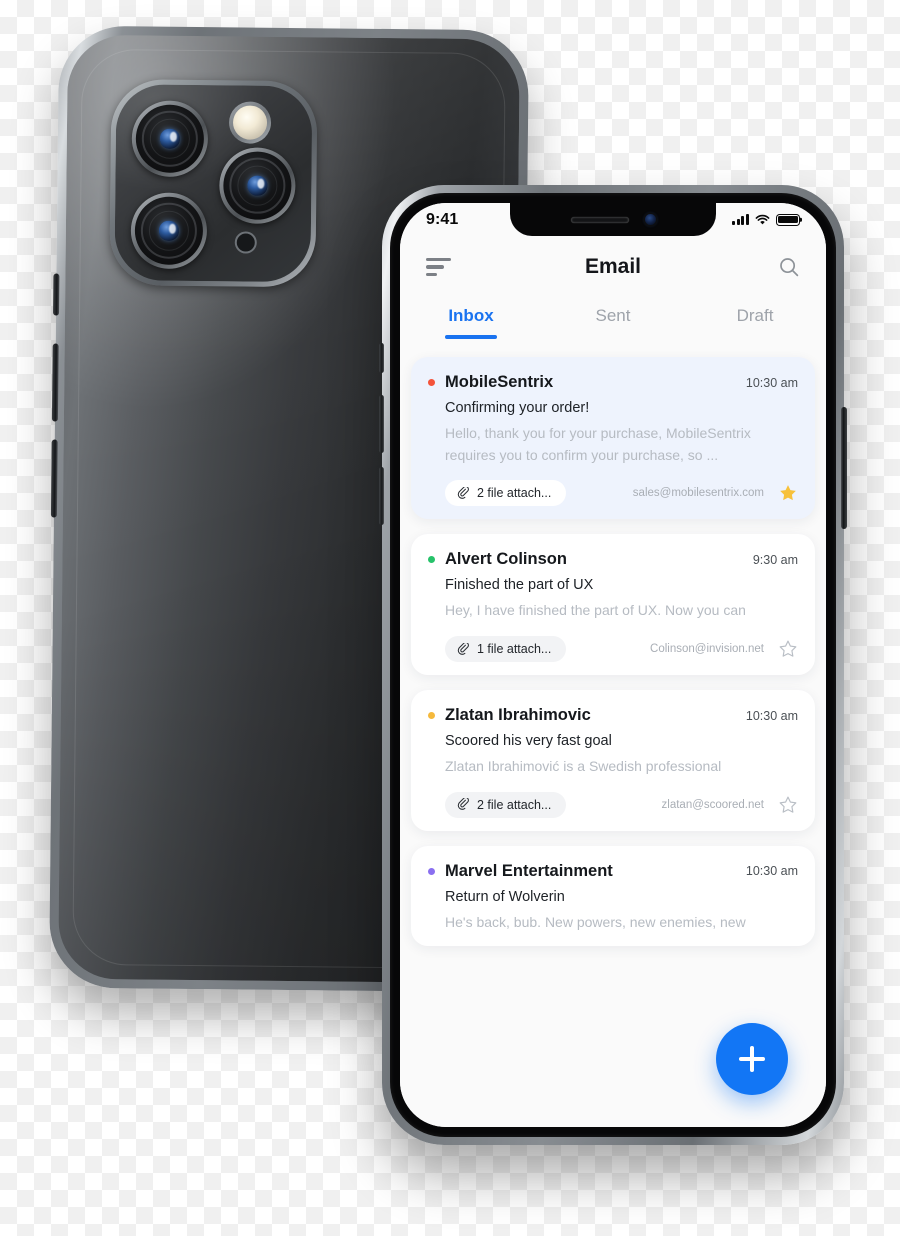 Image resolution: width=900 pixels, height=1236 pixels. I want to click on email-subject: Finished the part of UX, so click(519, 585).